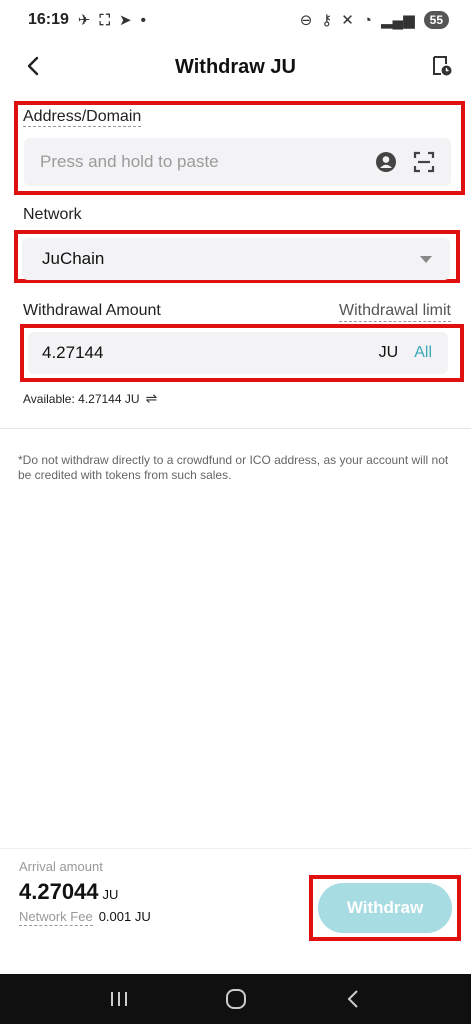  What do you see at coordinates (92, 310) in the screenshot?
I see `amount-label: Withdrawal Amount` at bounding box center [92, 310].